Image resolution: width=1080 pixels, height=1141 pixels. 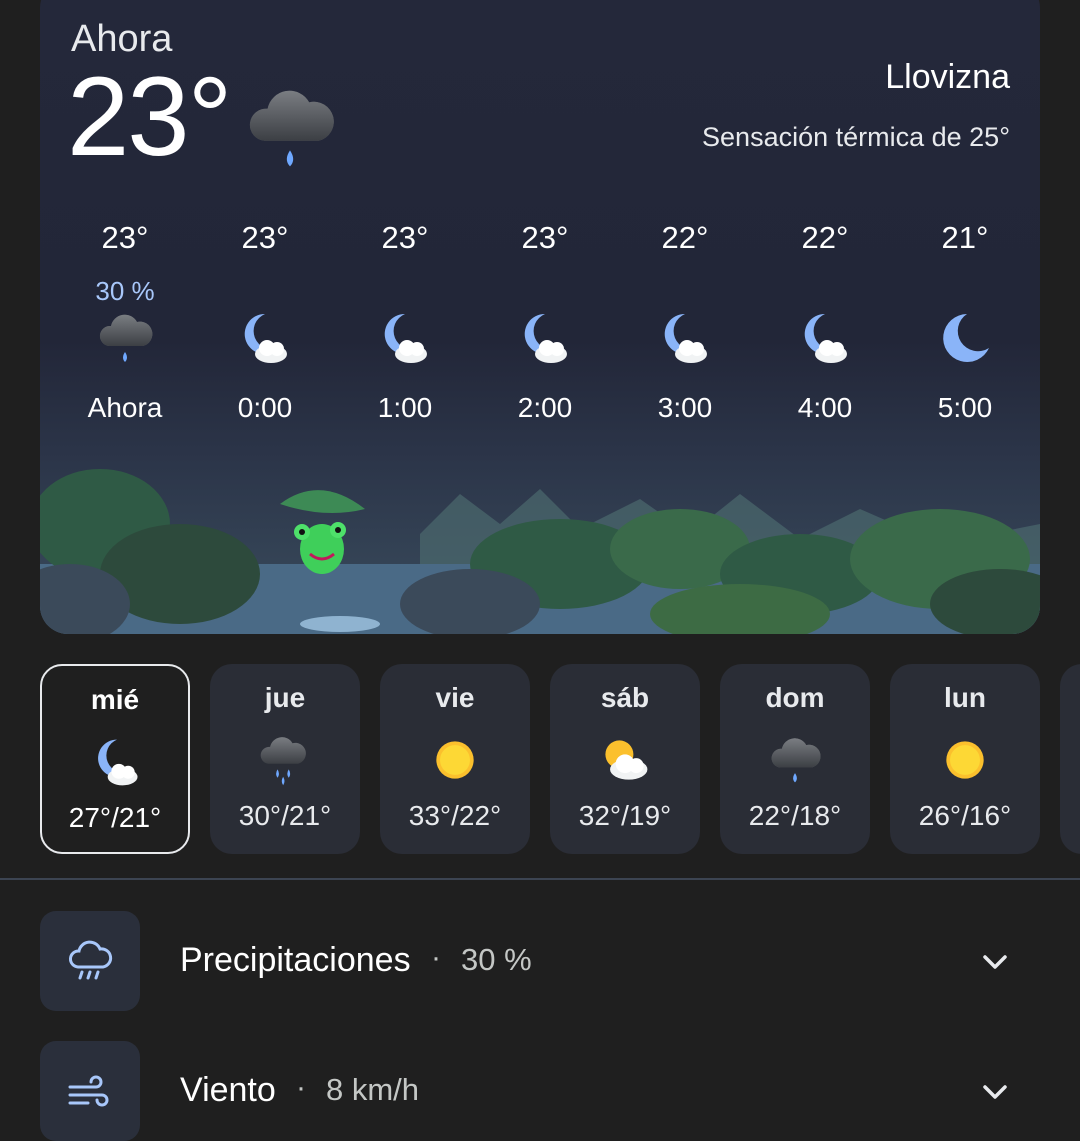 I want to click on current-temperature: 23°, so click(x=149, y=116).